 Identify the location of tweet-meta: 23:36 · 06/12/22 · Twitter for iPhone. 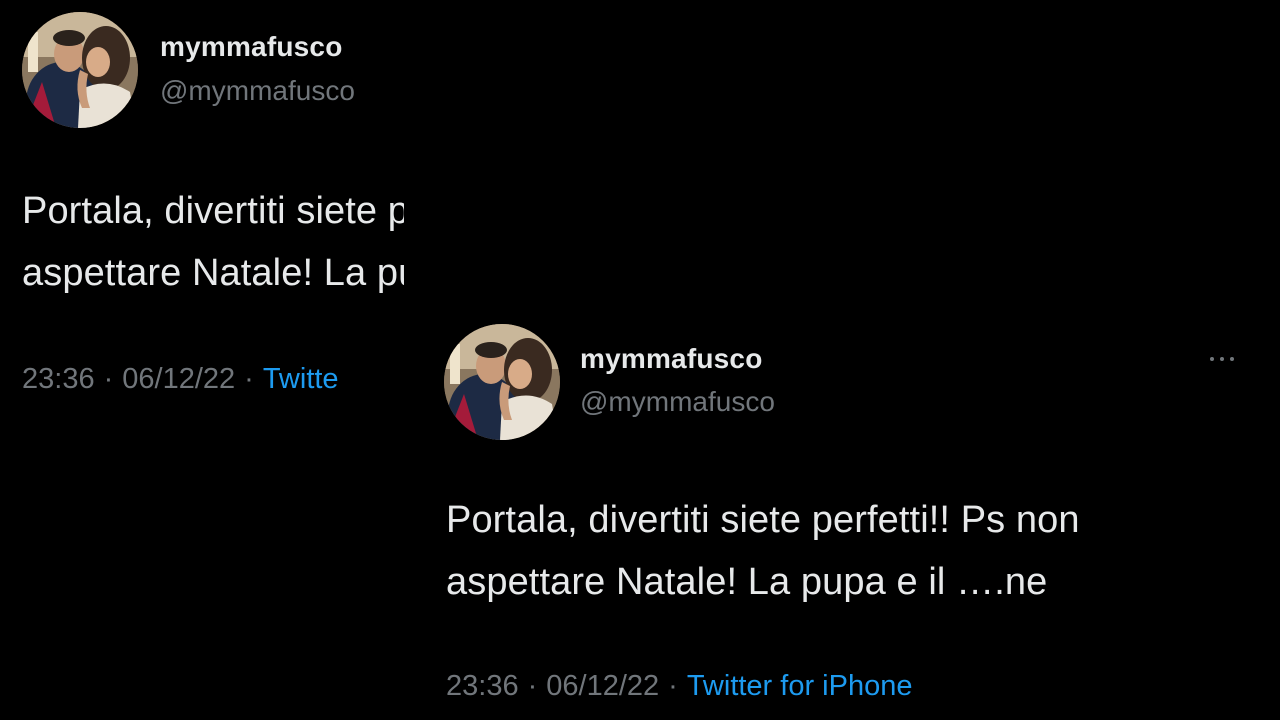
(679, 686).